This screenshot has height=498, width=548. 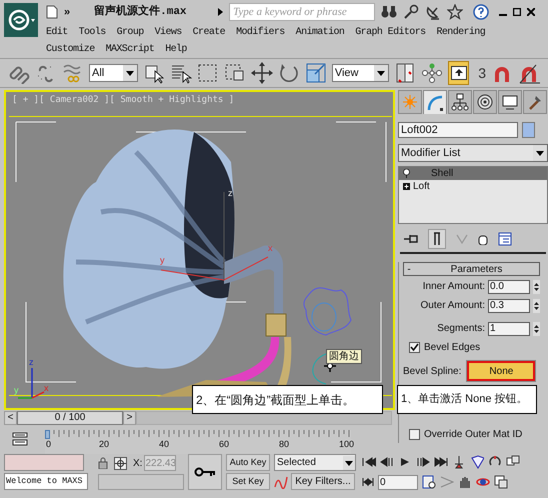 What do you see at coordinates (260, 32) in the screenshot?
I see `menu-item: Modifiers` at bounding box center [260, 32].